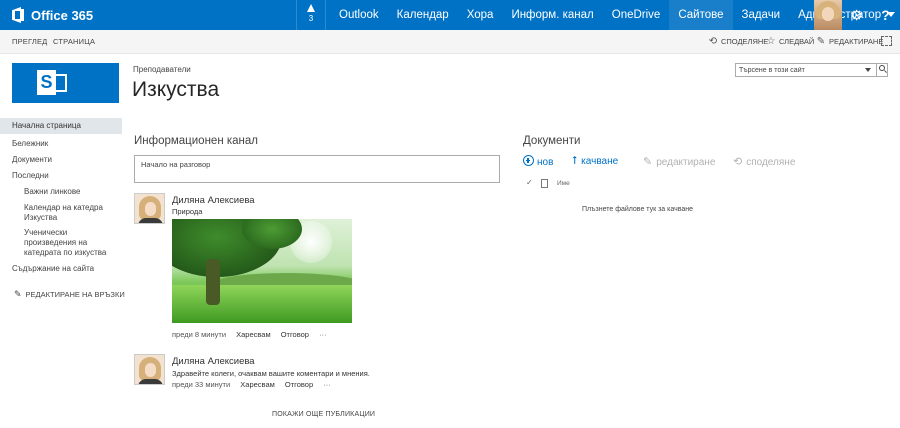 This screenshot has width=900, height=428. What do you see at coordinates (199, 334) in the screenshot?
I see `post-time: преди 8 минути` at bounding box center [199, 334].